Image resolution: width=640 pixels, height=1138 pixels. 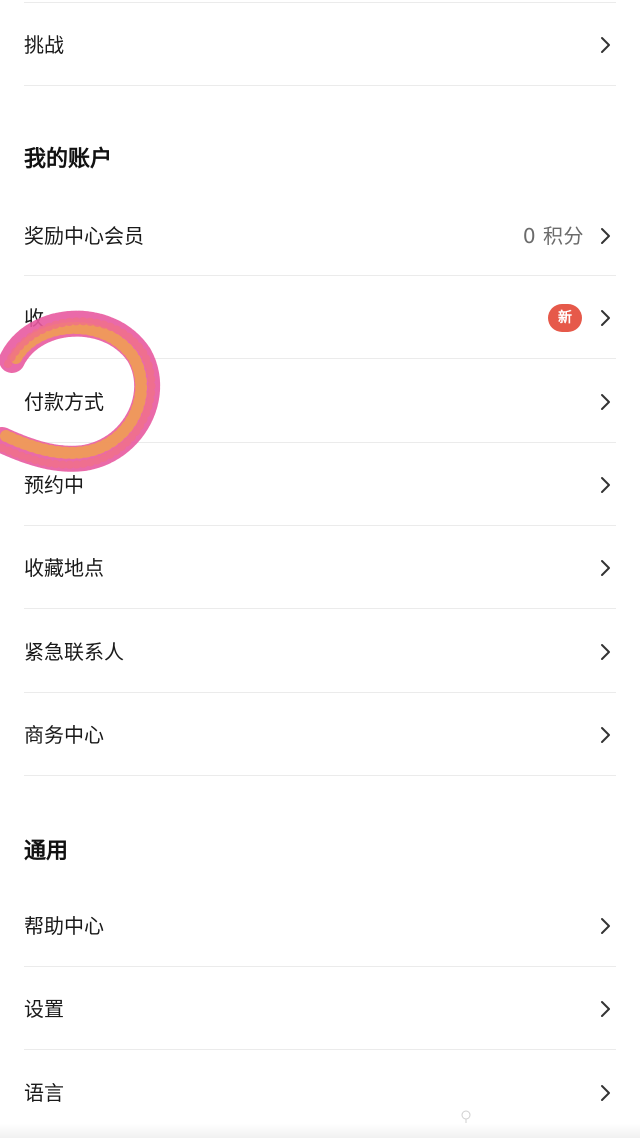 What do you see at coordinates (68, 159) in the screenshot?
I see `section-title-my-account: 我的账户` at bounding box center [68, 159].